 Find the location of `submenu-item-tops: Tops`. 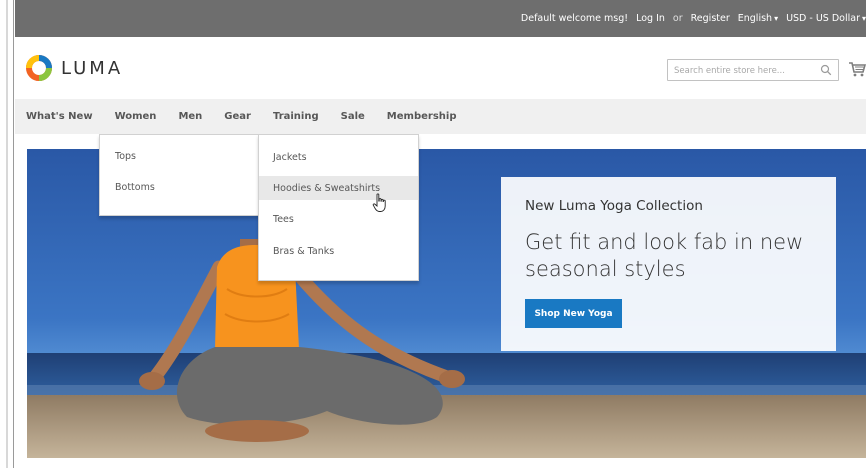

submenu-item-tops: Tops is located at coordinates (125, 156).